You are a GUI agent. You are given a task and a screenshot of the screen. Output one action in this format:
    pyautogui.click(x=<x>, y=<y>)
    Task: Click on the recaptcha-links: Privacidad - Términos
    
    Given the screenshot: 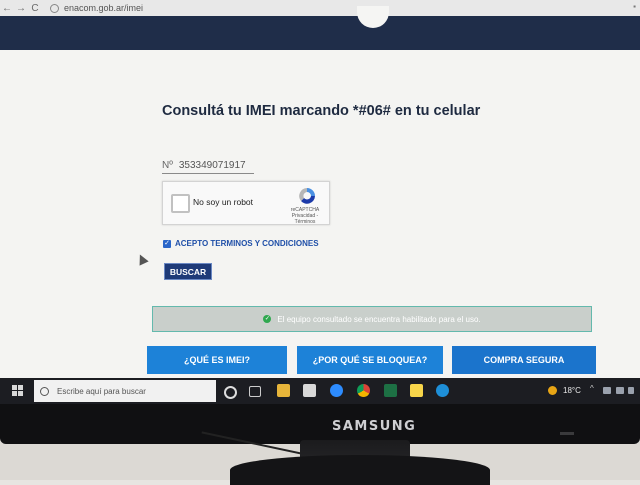 What is the action you would take?
    pyautogui.click(x=305, y=219)
    